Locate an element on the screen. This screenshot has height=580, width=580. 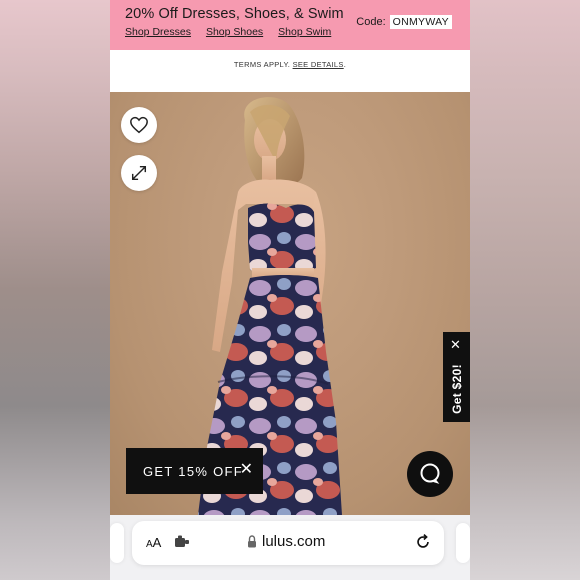
see-details-link: SEE DETAILS is located at coordinates (318, 64).